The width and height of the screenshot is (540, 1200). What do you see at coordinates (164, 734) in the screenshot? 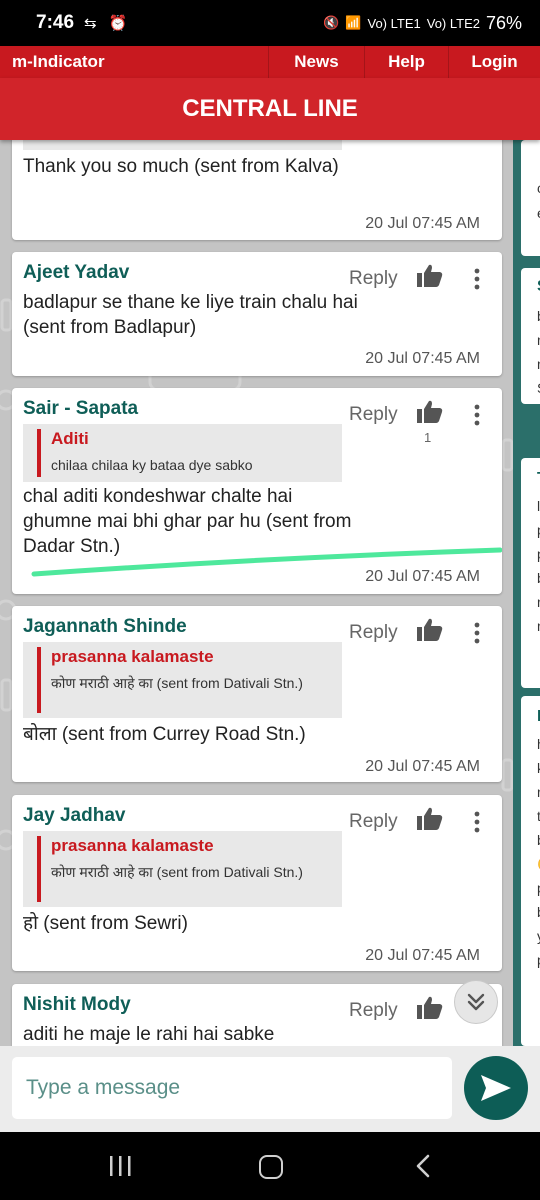
I see `message-text: बोला (sent from Currey Road Stn.)` at bounding box center [164, 734].